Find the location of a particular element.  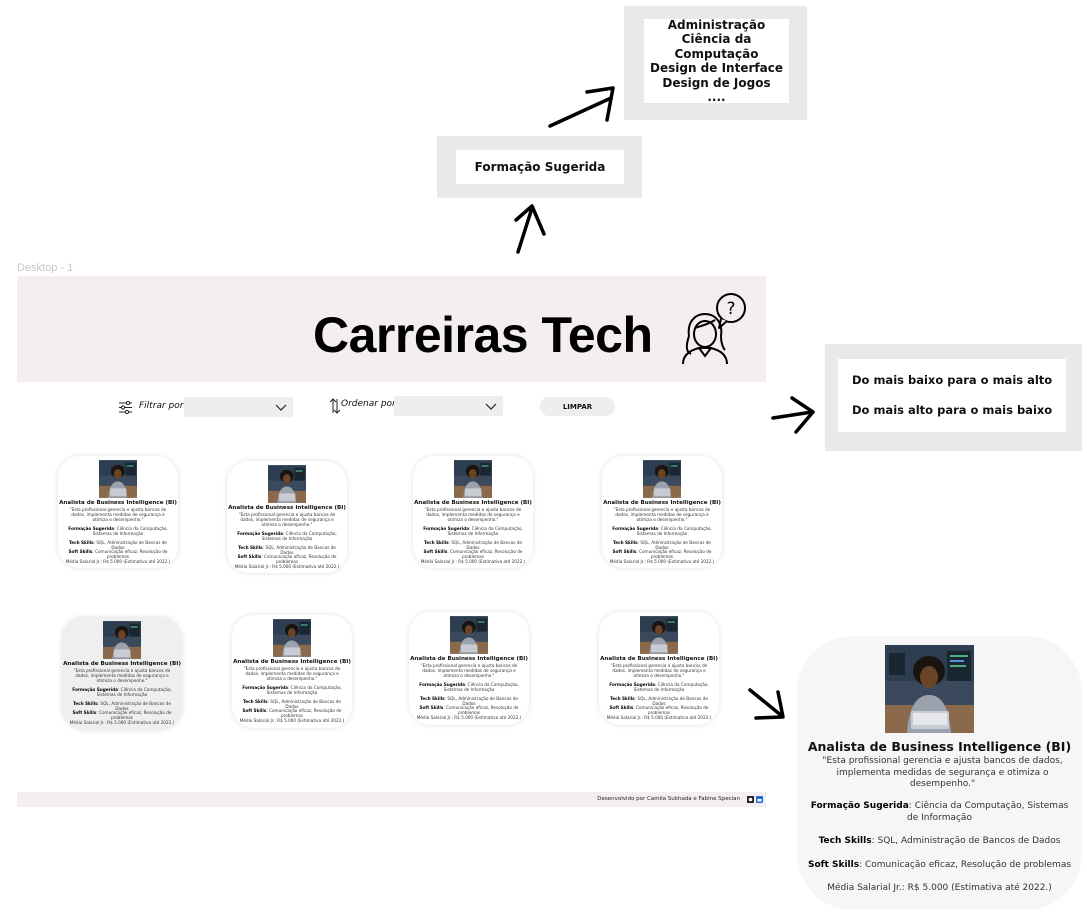

github-icon is located at coordinates (750, 799).